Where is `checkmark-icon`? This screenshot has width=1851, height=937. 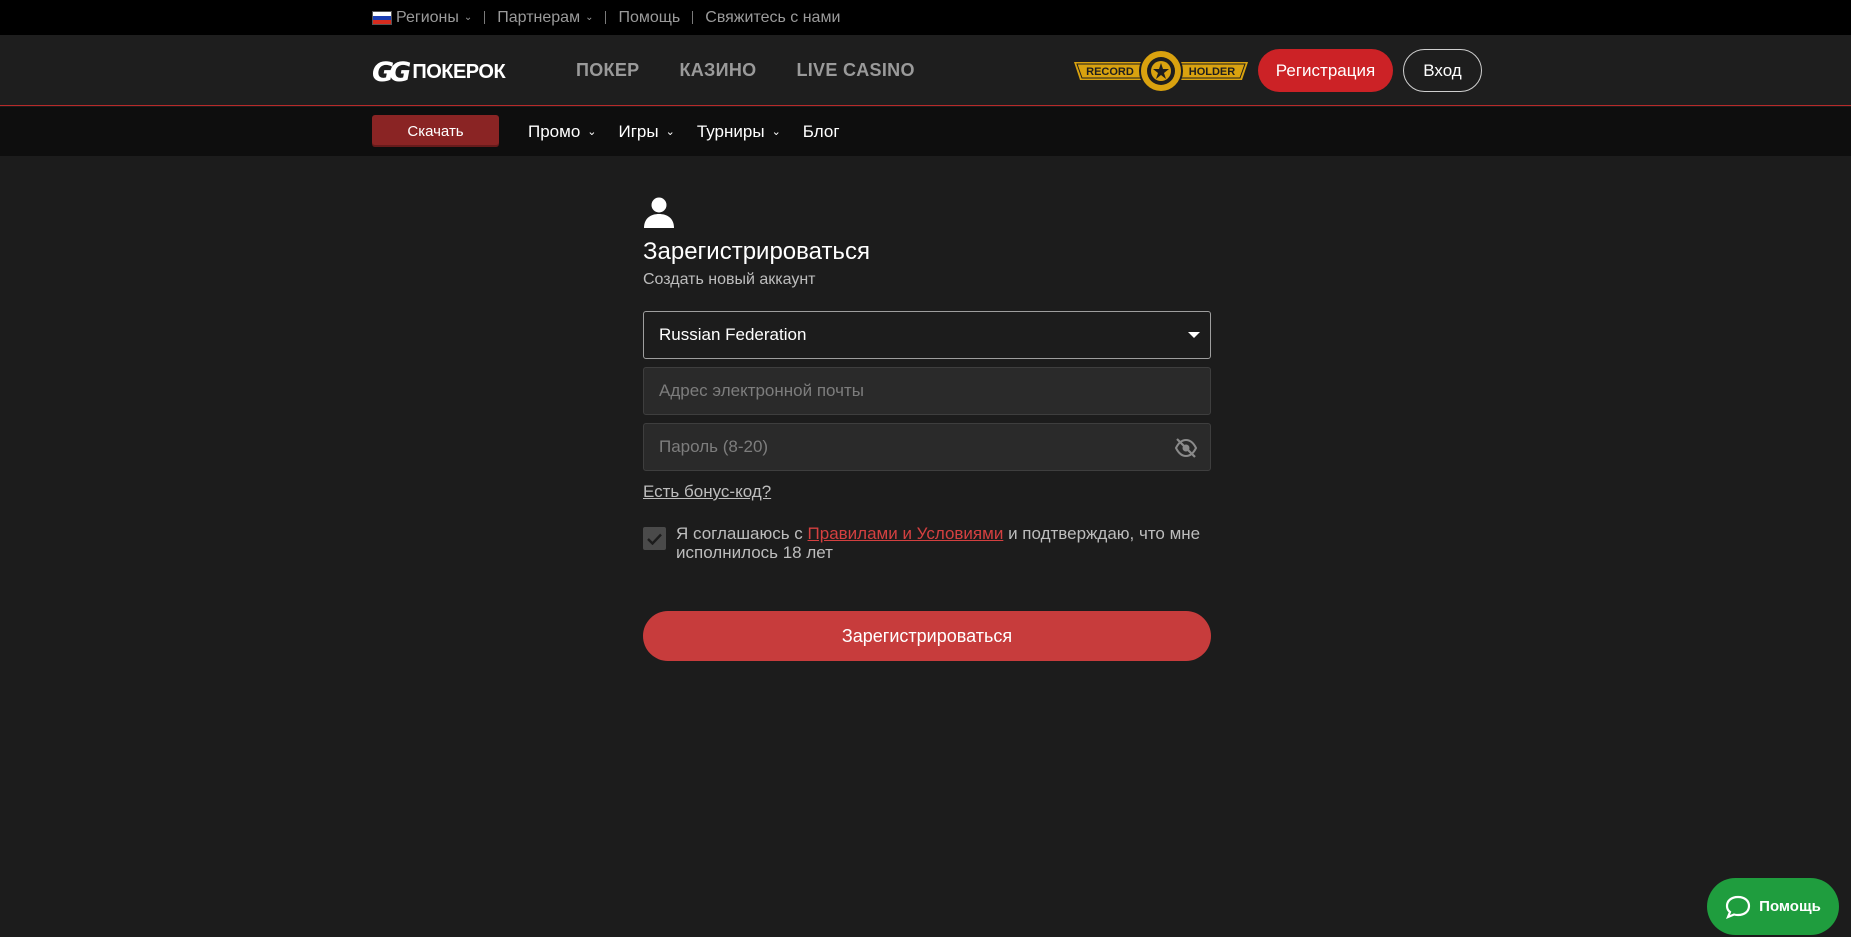 checkmark-icon is located at coordinates (654, 539).